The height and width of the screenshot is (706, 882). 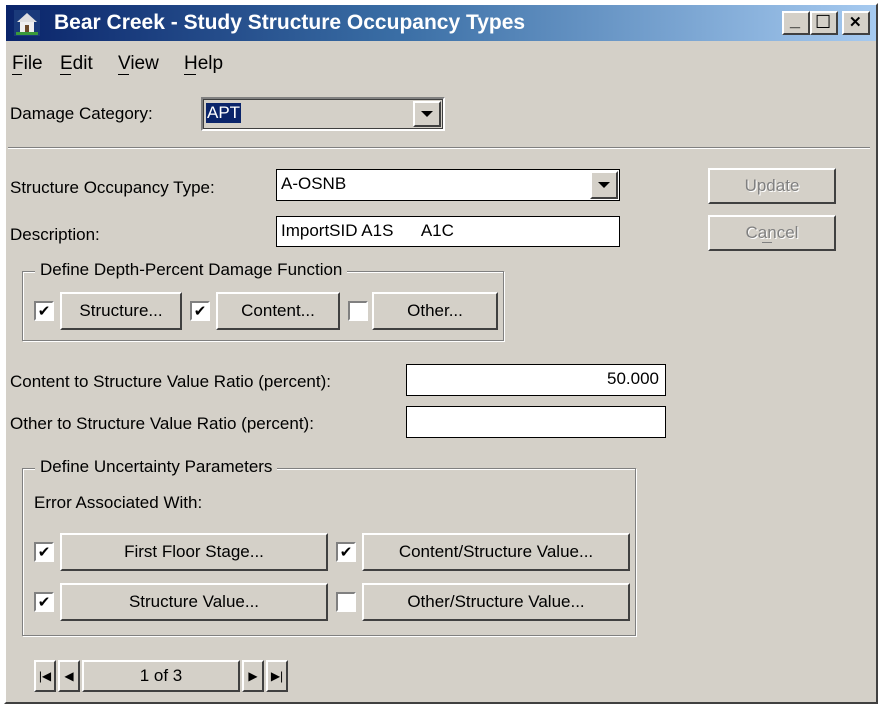 I want to click on first-record-button: |◀, so click(x=45, y=676).